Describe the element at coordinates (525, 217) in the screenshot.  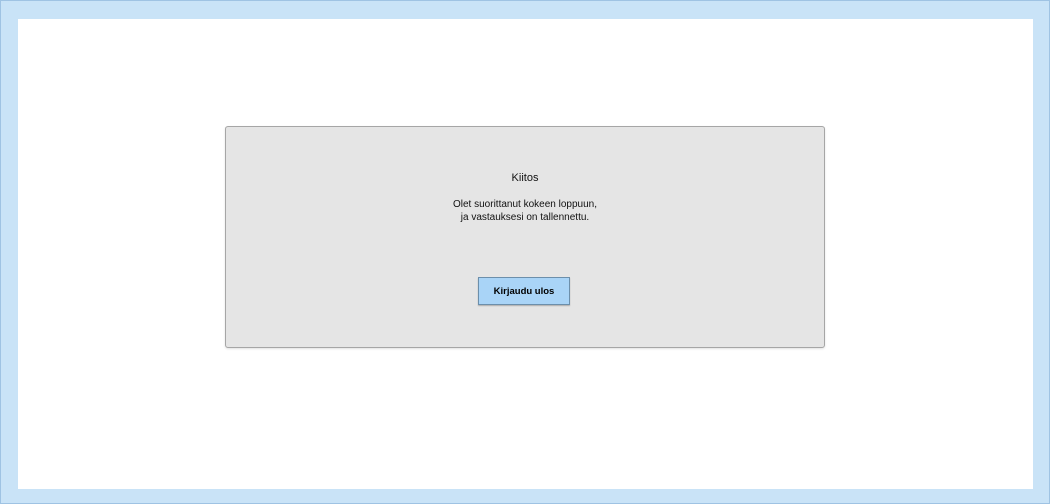
I see `message-line-2: ja vastauksesi on tallennettu.` at that location.